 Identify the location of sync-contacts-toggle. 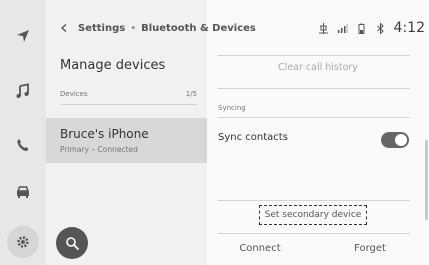
(395, 140).